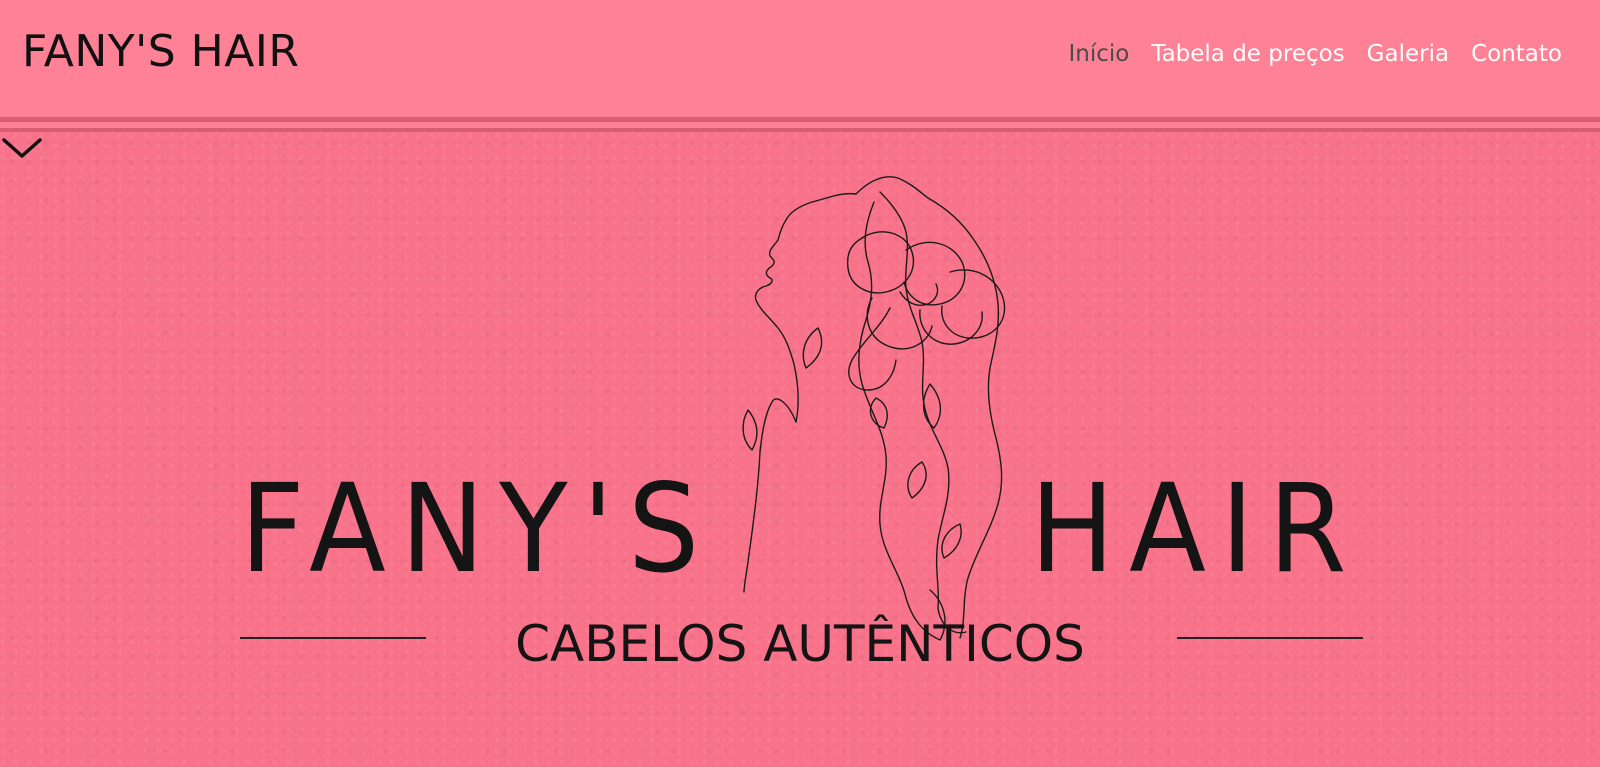  Describe the element at coordinates (1098, 54) in the screenshot. I see `nav-link-inicio: Início` at that location.